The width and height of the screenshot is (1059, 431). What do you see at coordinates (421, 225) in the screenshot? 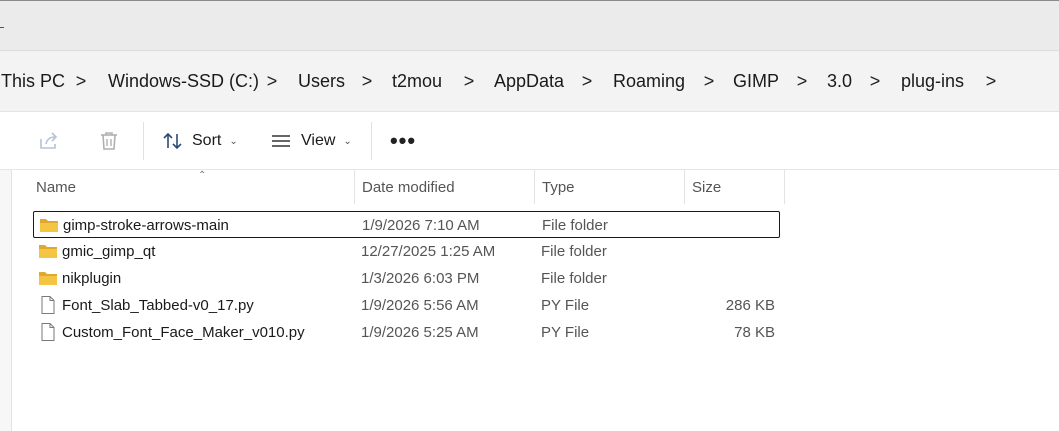
I see `file-date: 1/9/2026 7:10 AM` at bounding box center [421, 225].